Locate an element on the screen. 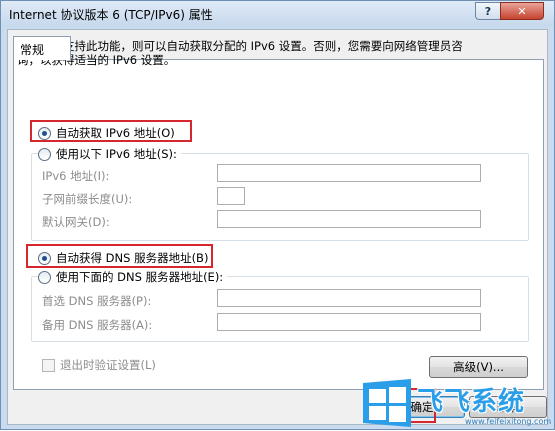  close-button: ✕ is located at coordinates (522, 11).